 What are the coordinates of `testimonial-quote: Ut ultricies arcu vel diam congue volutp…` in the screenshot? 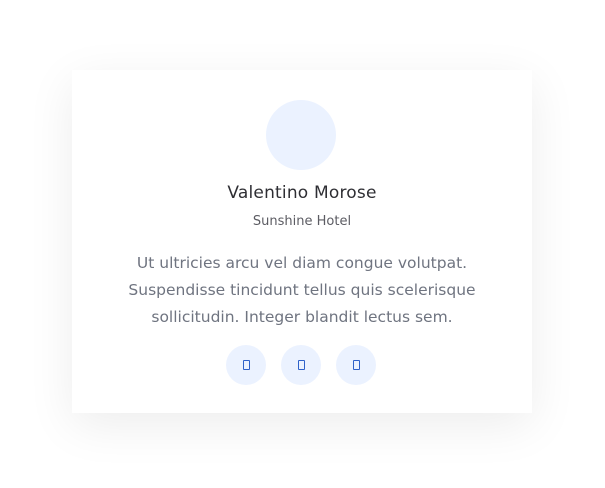 It's located at (302, 290).